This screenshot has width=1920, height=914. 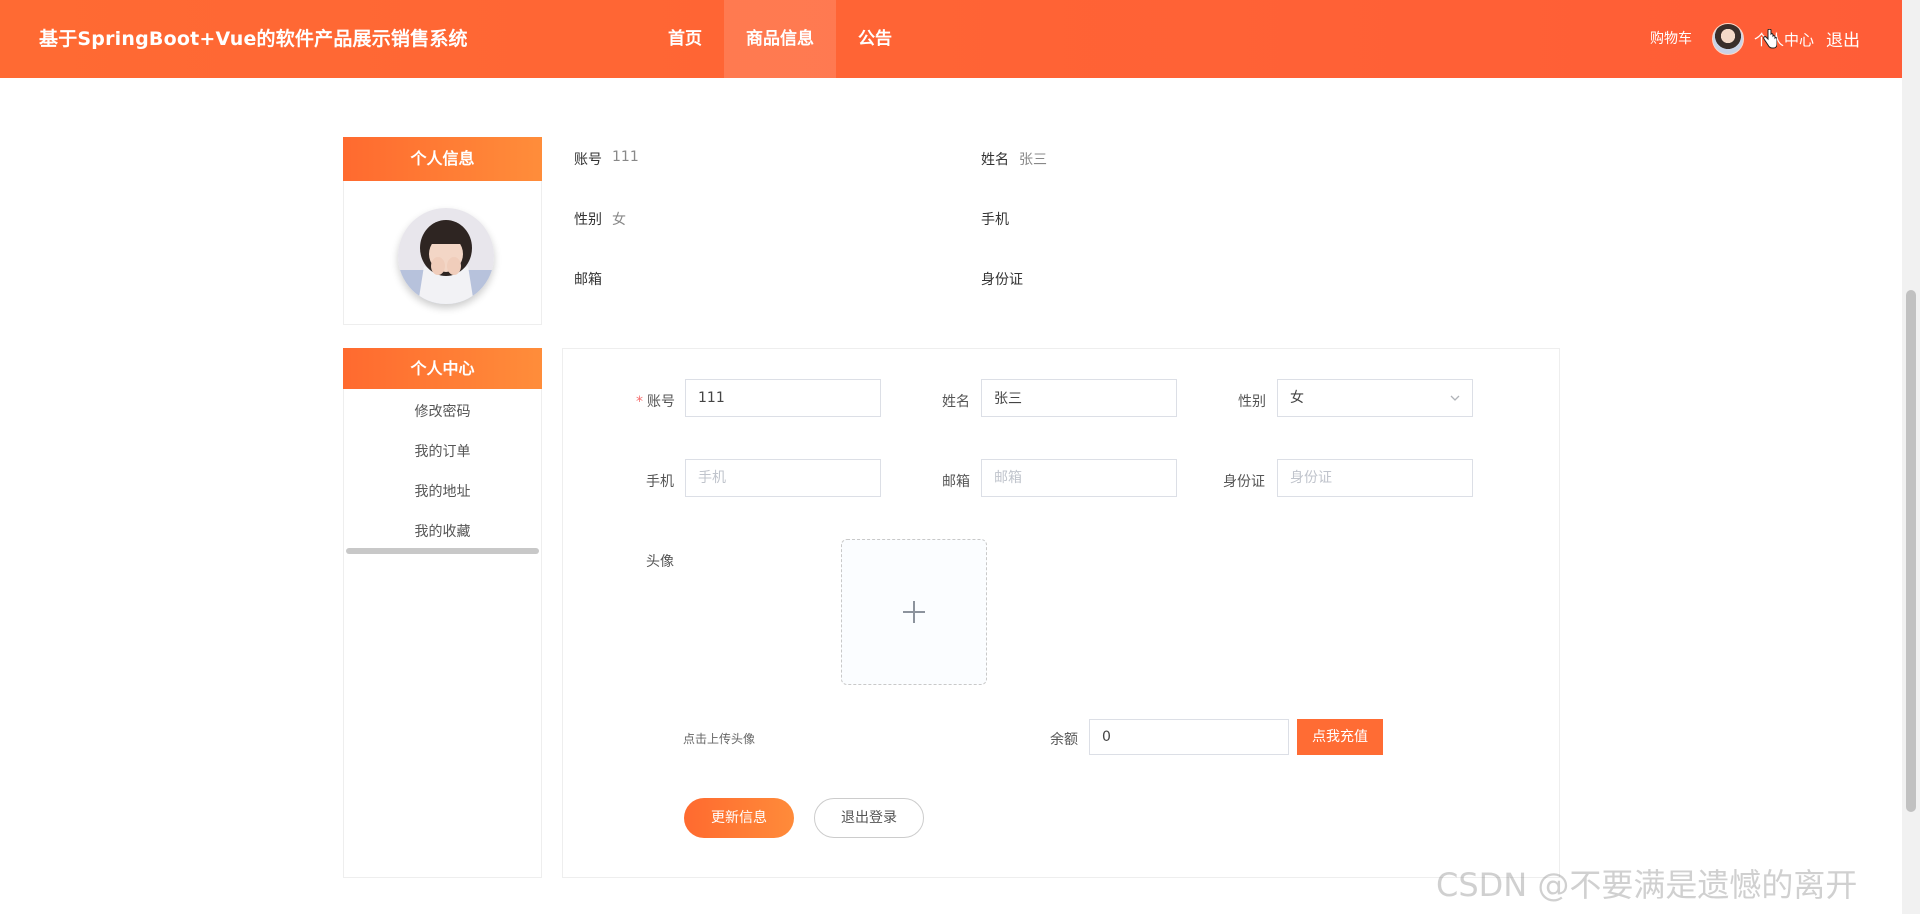 I want to click on form-balance-label: 余额, so click(x=1064, y=740).